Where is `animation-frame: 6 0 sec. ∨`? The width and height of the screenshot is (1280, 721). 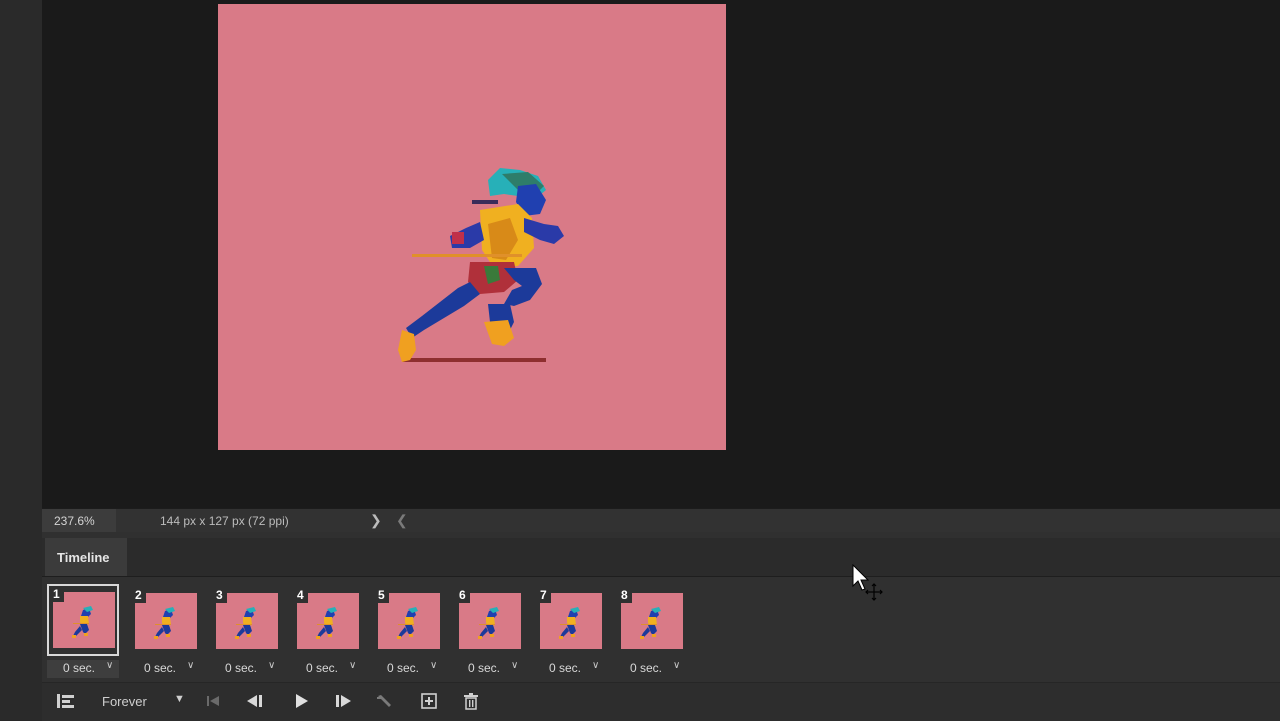 animation-frame: 6 0 sec. ∨ is located at coordinates (488, 632).